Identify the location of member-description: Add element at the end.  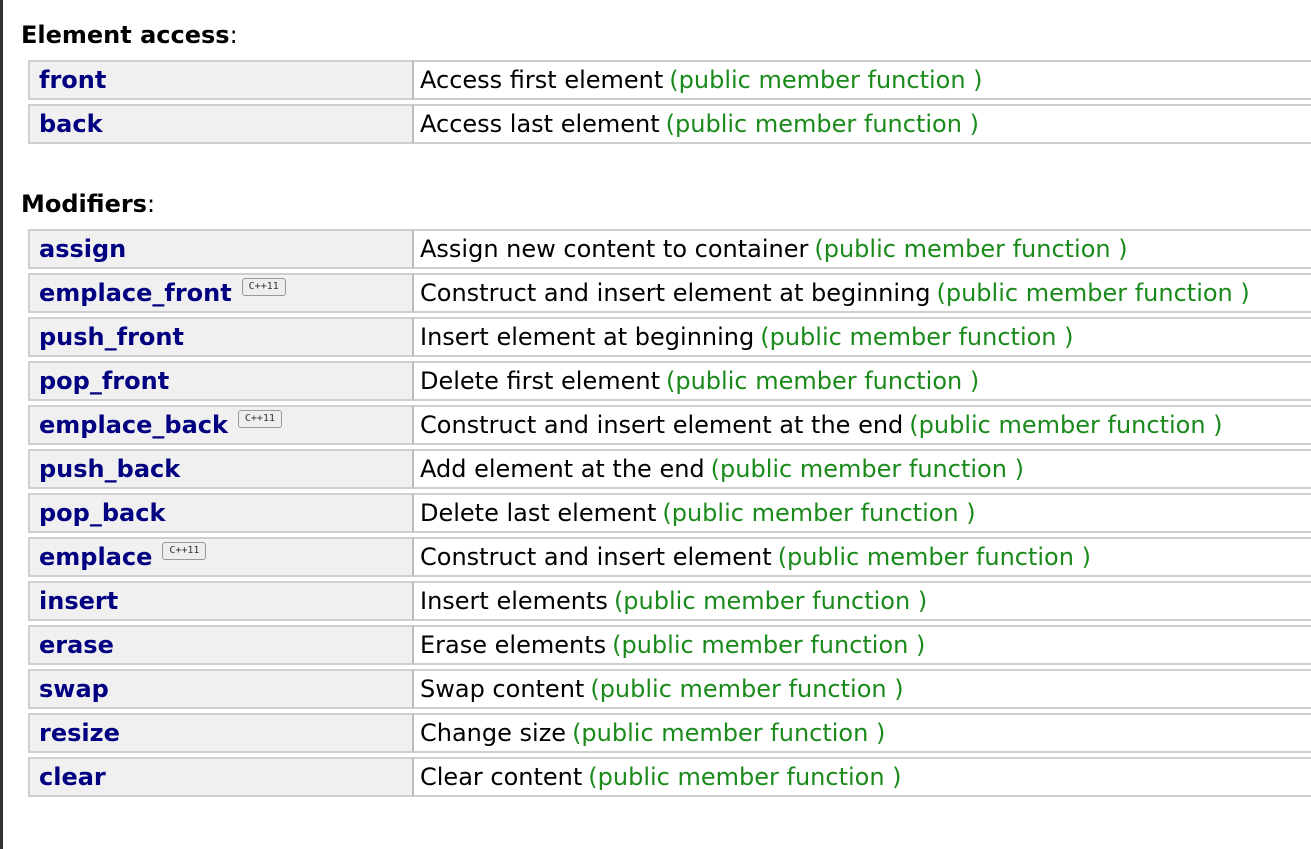
(562, 469).